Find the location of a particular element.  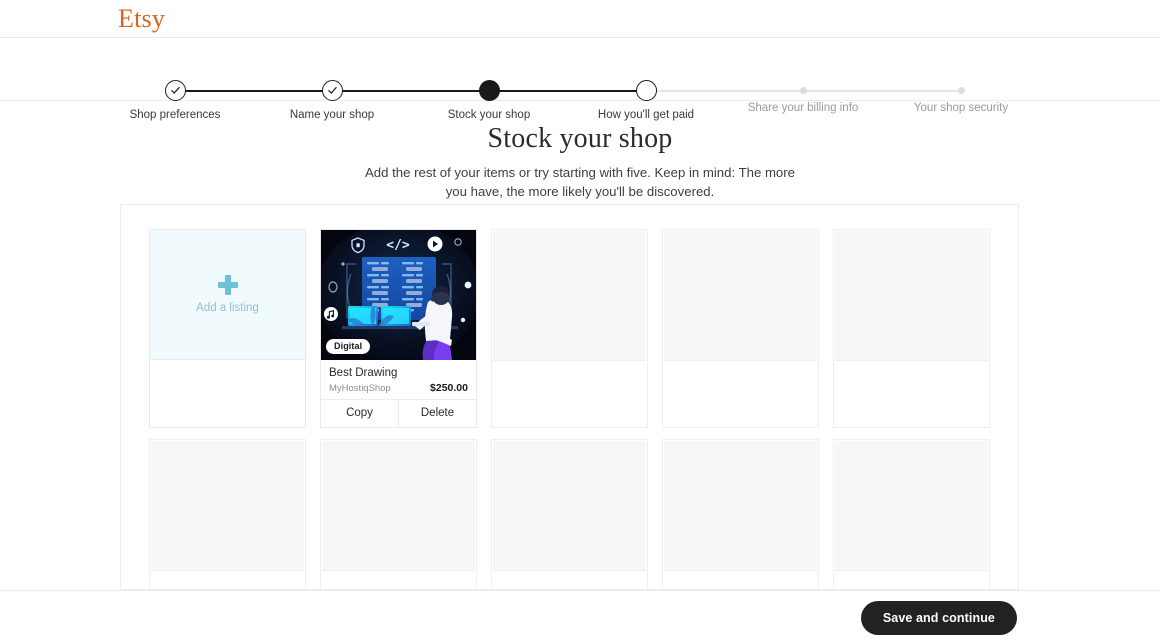

digital-badge: Digital is located at coordinates (348, 346).